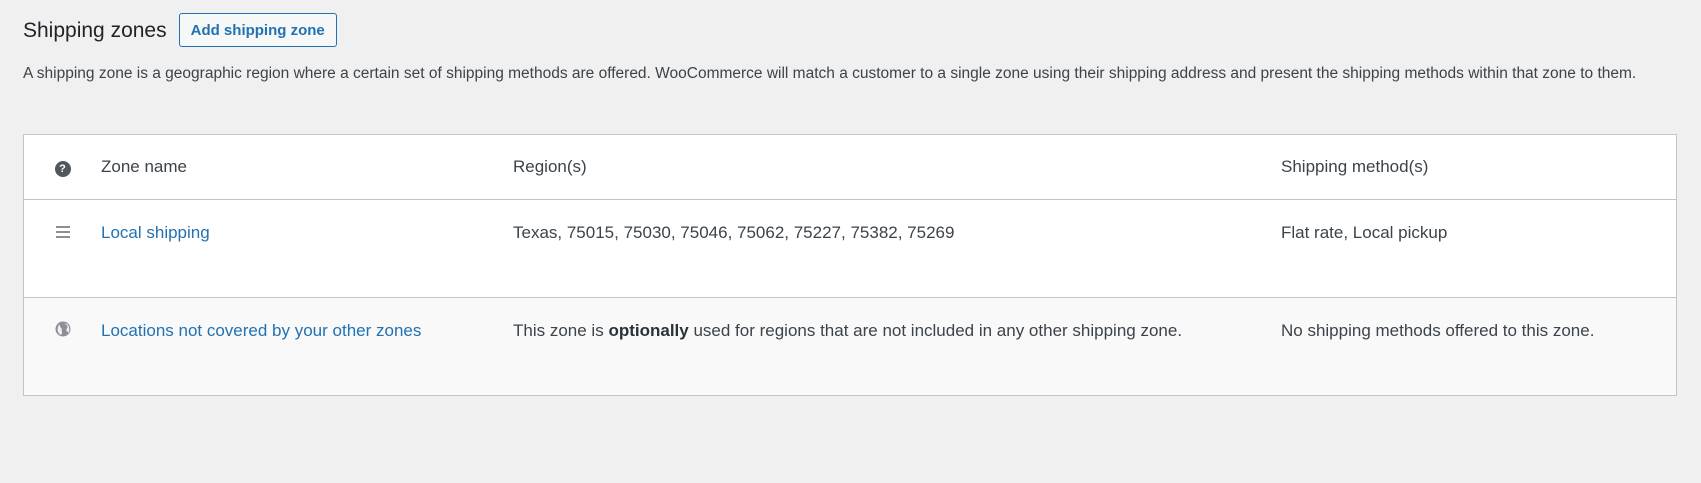  What do you see at coordinates (144, 166) in the screenshot?
I see `column-header-zone-name: Zone name` at bounding box center [144, 166].